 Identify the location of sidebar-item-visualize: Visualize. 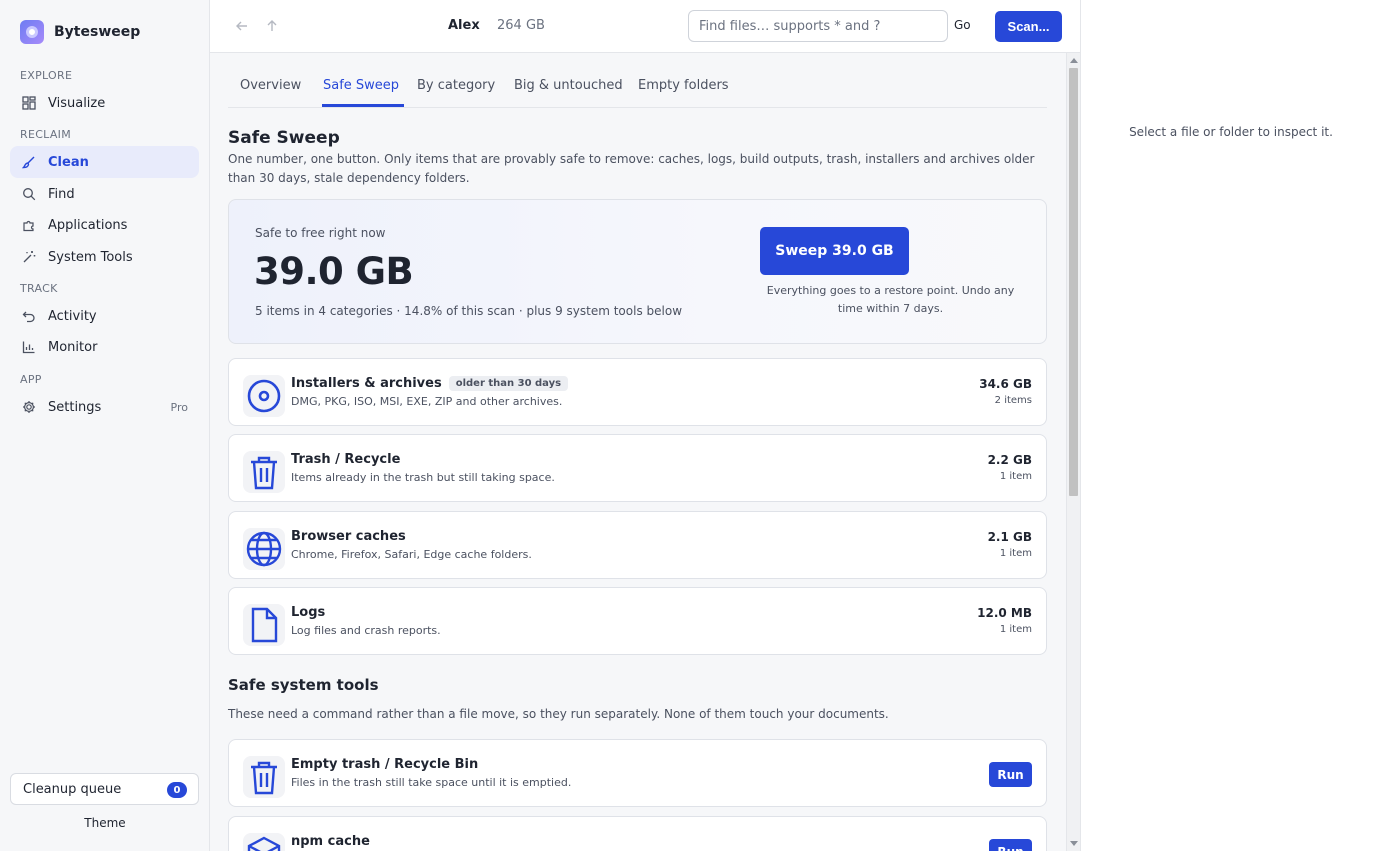
(104, 103).